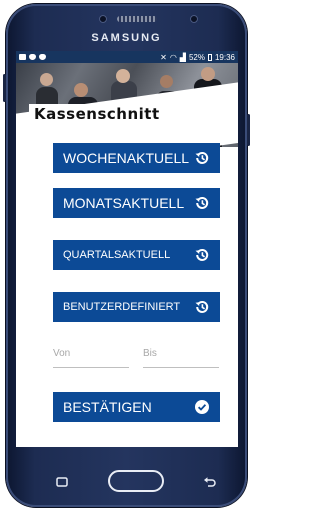 Image resolution: width=320 pixels, height=510 pixels. I want to click on button-label: BENUTZERDEFINIERT, so click(122, 307).